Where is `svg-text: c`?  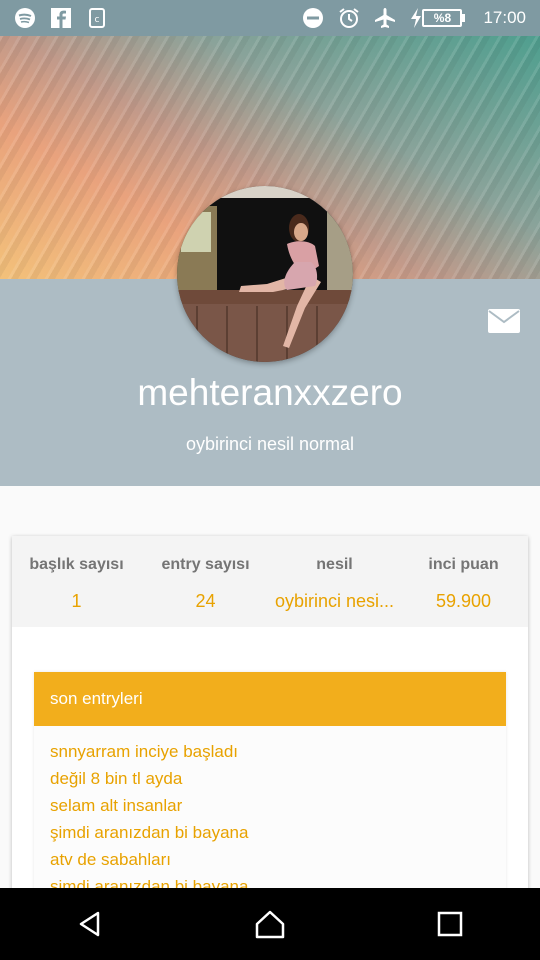 svg-text: c is located at coordinates (97, 20).